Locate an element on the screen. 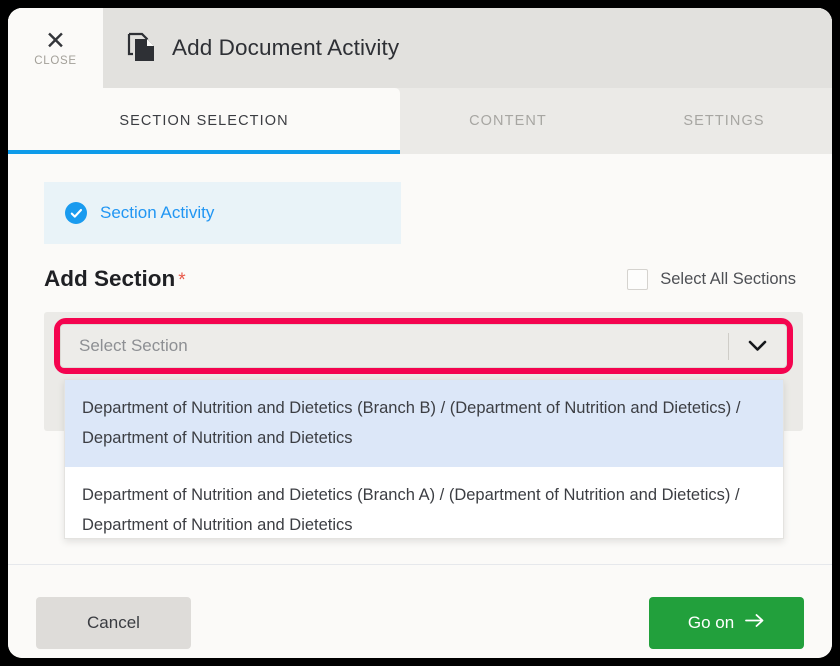 The width and height of the screenshot is (840, 666). go-on-button-label: Go on is located at coordinates (711, 622).